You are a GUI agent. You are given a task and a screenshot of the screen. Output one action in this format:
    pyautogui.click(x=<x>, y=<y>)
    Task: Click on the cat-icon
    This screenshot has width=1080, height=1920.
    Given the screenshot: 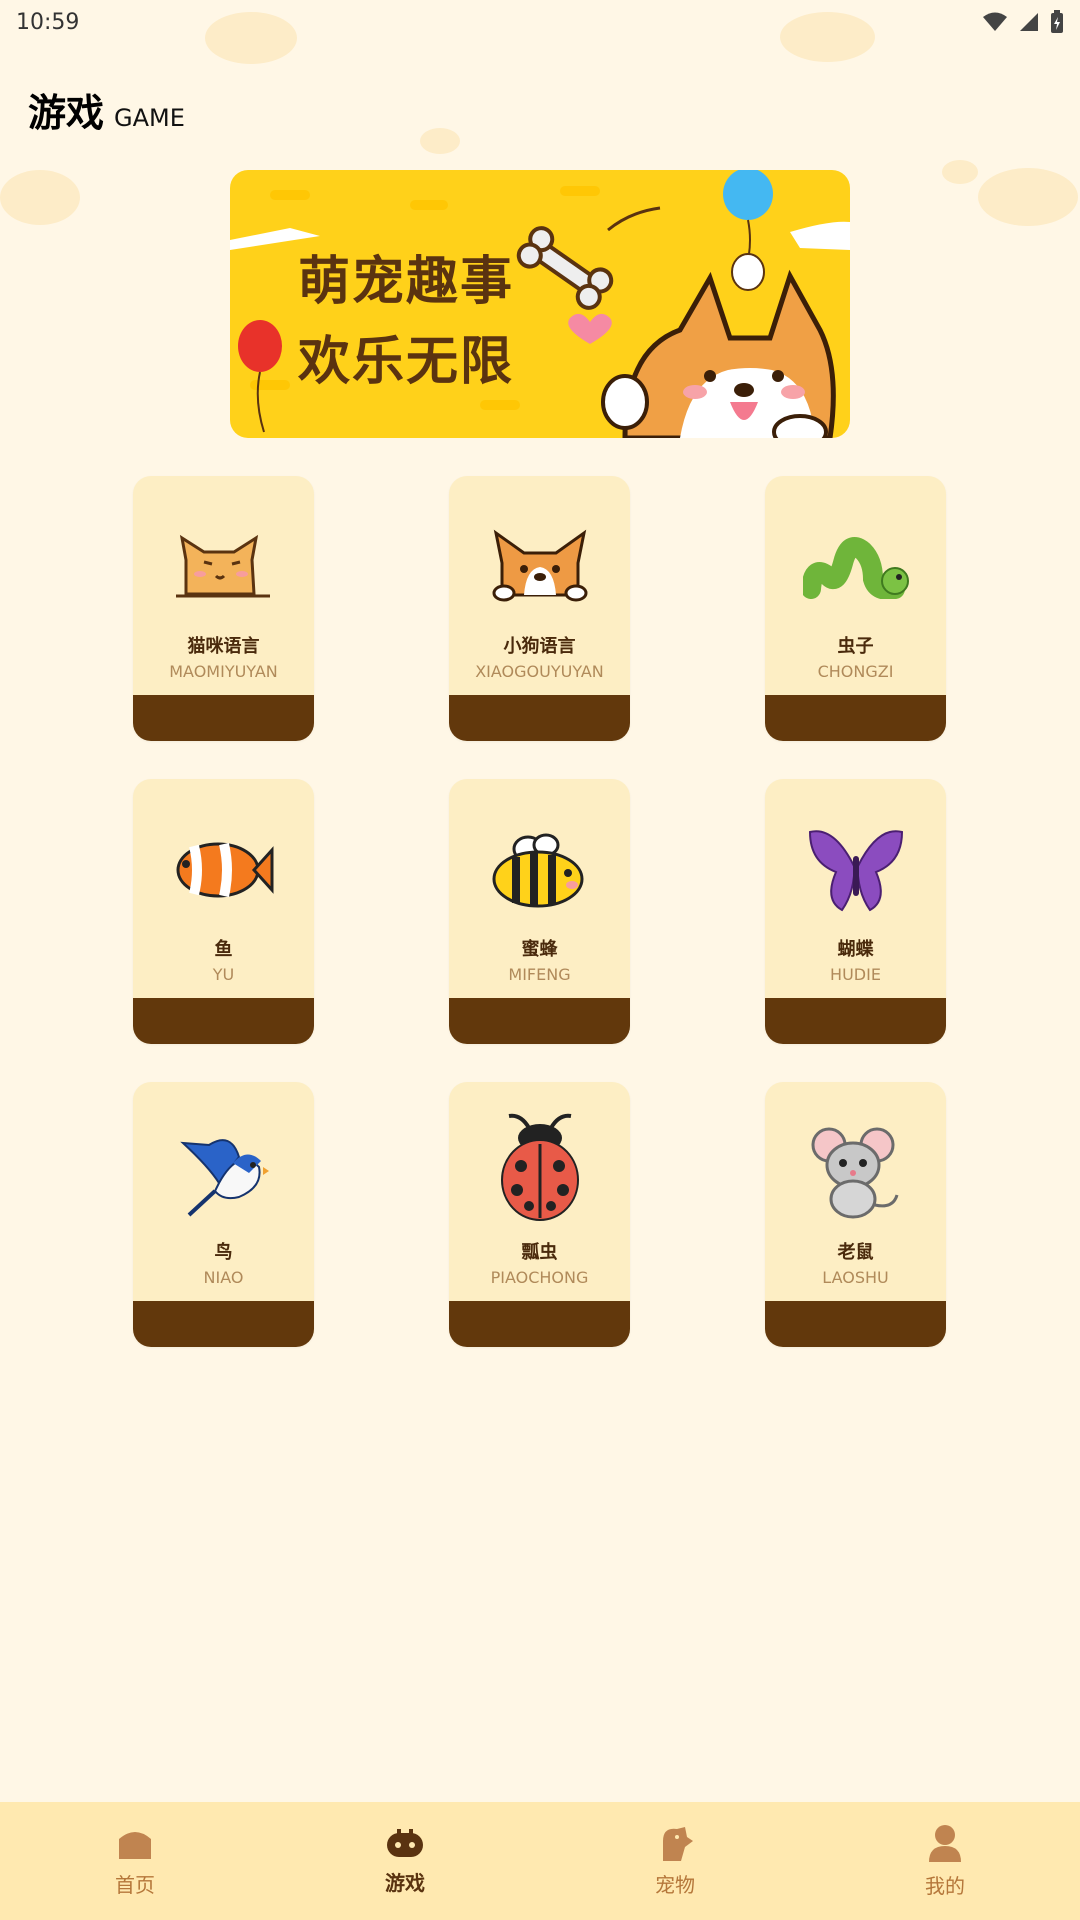 What is the action you would take?
    pyautogui.click(x=223, y=566)
    